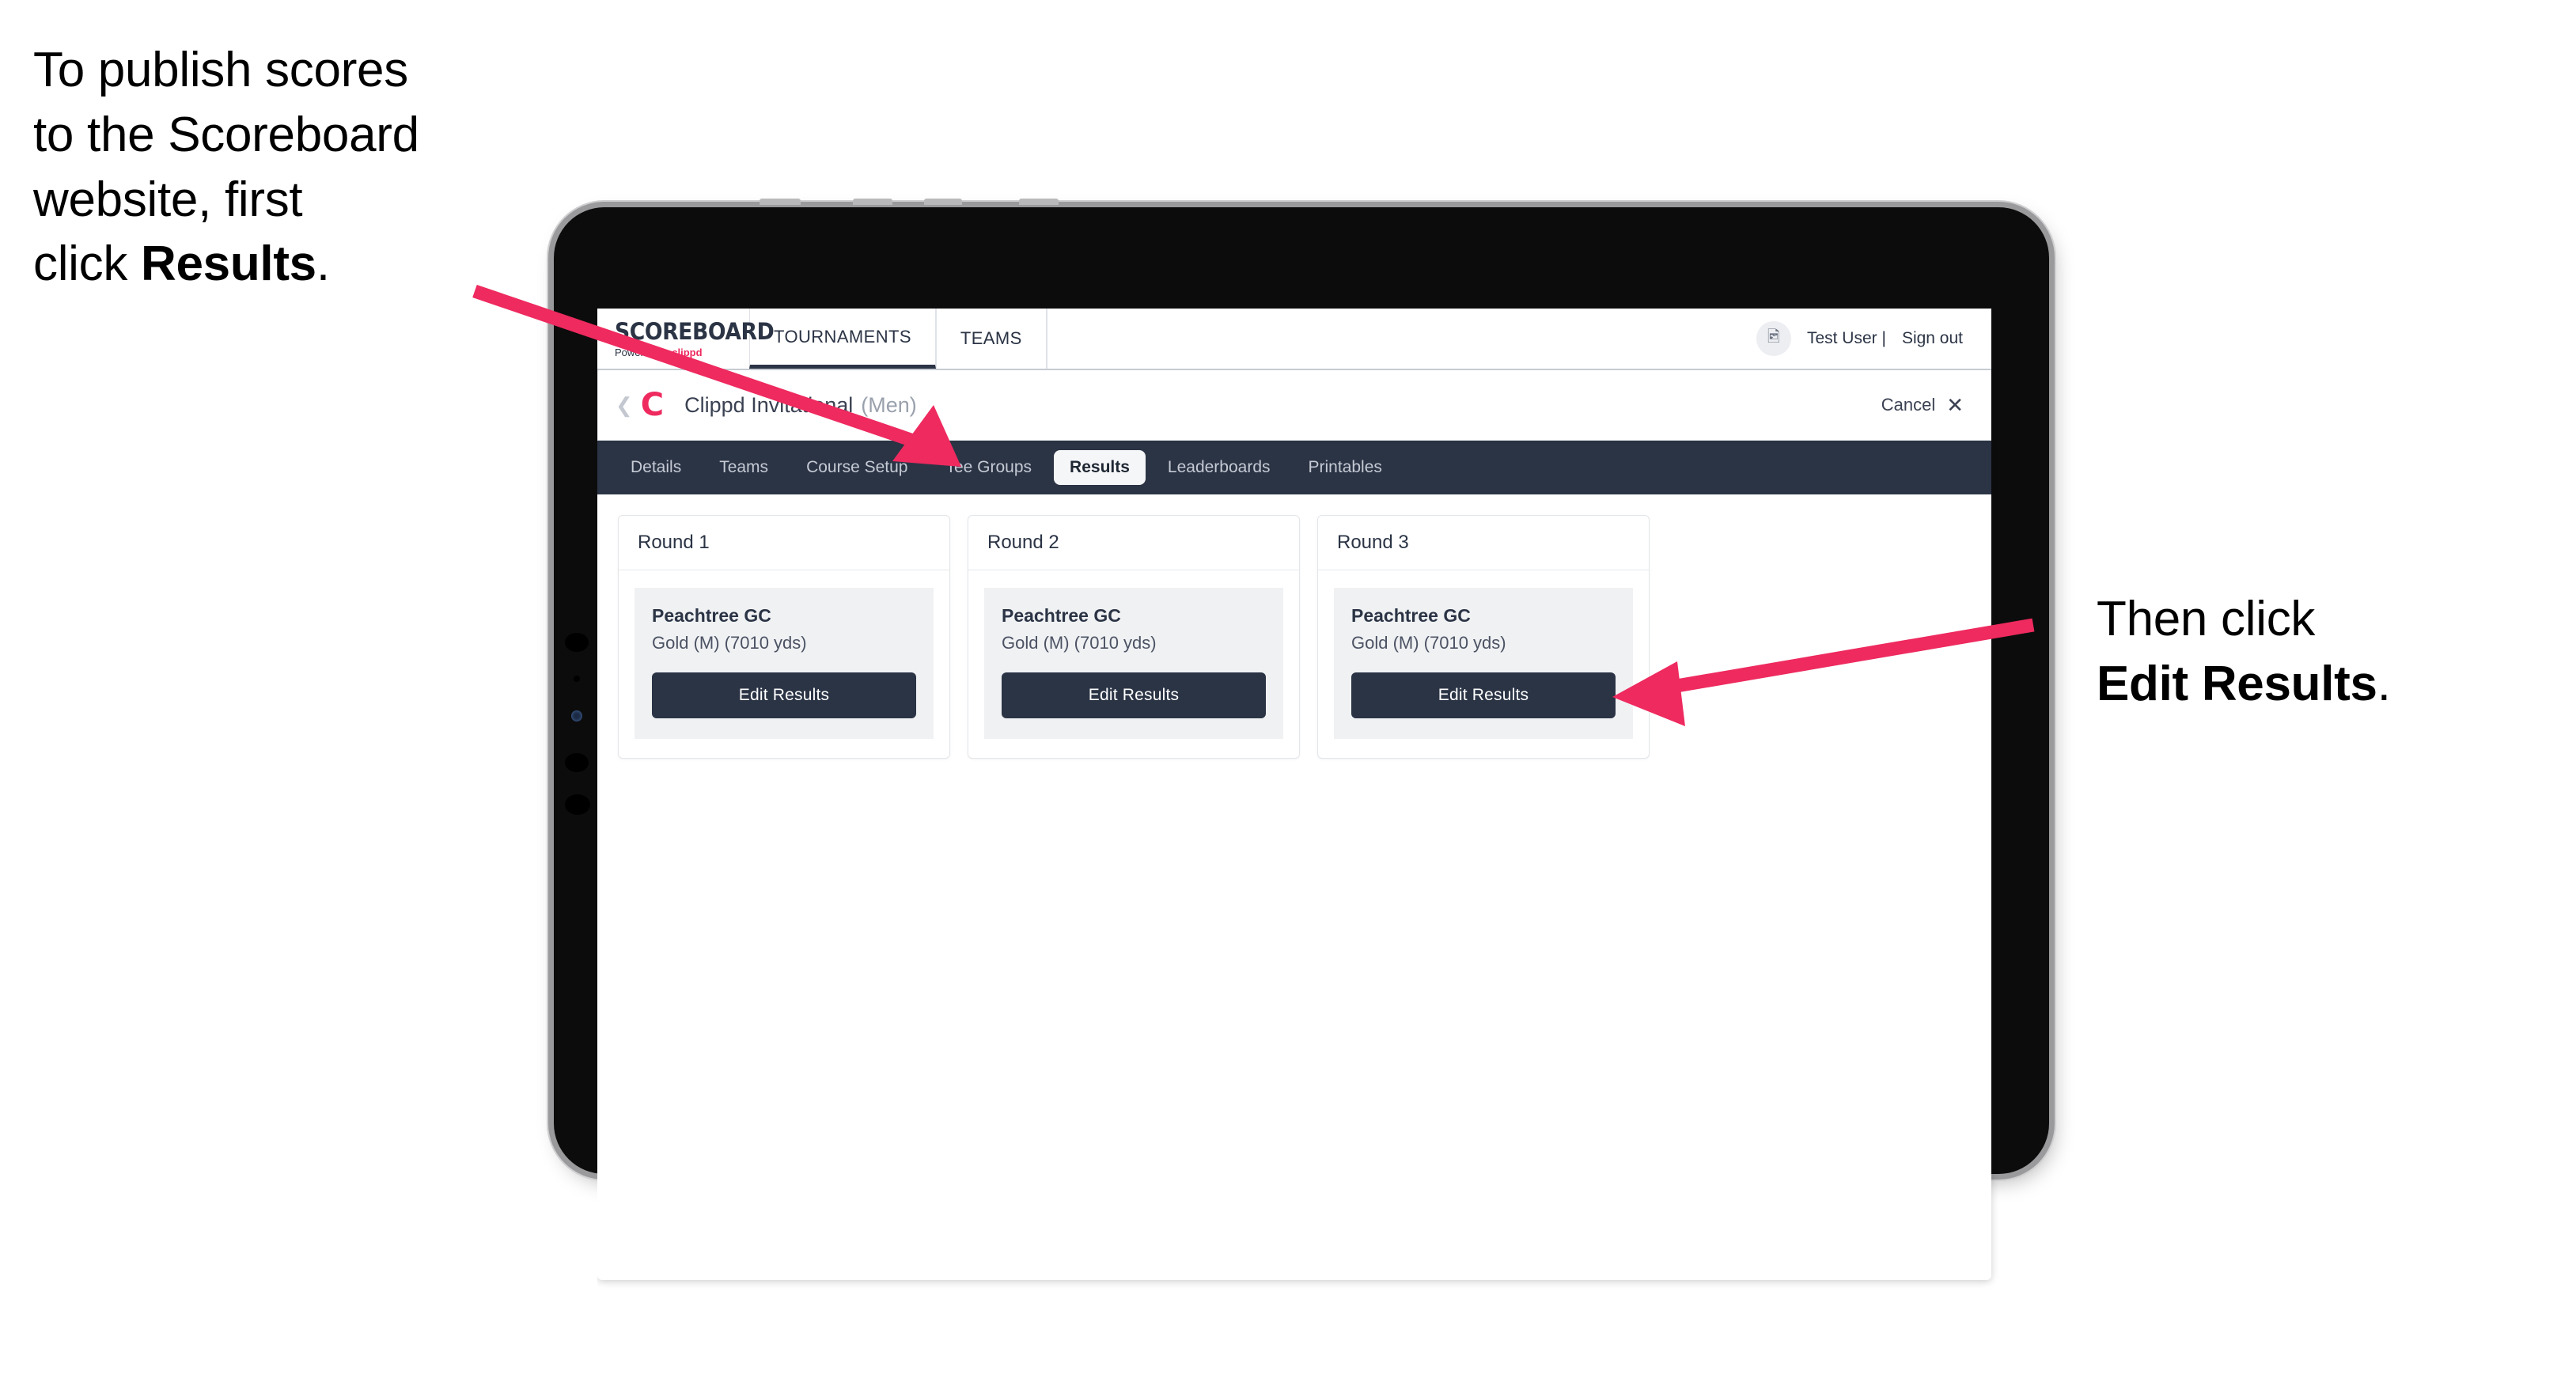  Describe the element at coordinates (856, 468) in the screenshot. I see `tab-course-setup: Course Setup` at that location.